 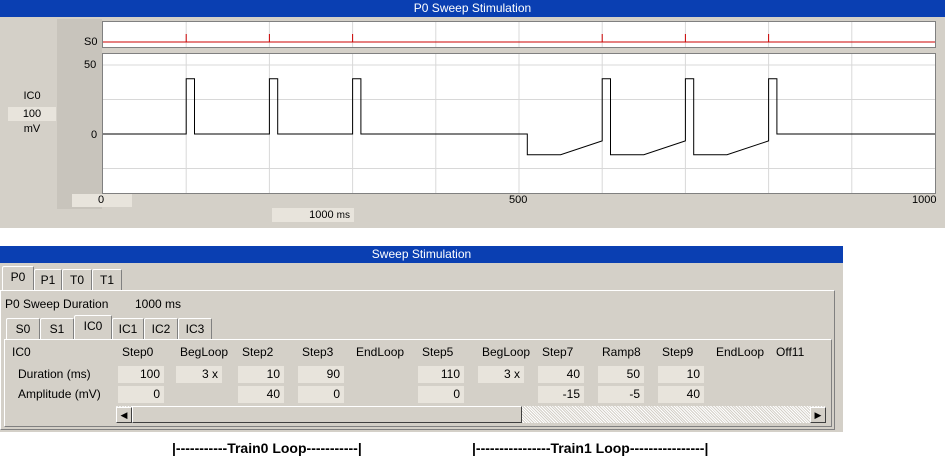 What do you see at coordinates (32, 96) in the screenshot?
I see `channel-label: IC0` at bounding box center [32, 96].